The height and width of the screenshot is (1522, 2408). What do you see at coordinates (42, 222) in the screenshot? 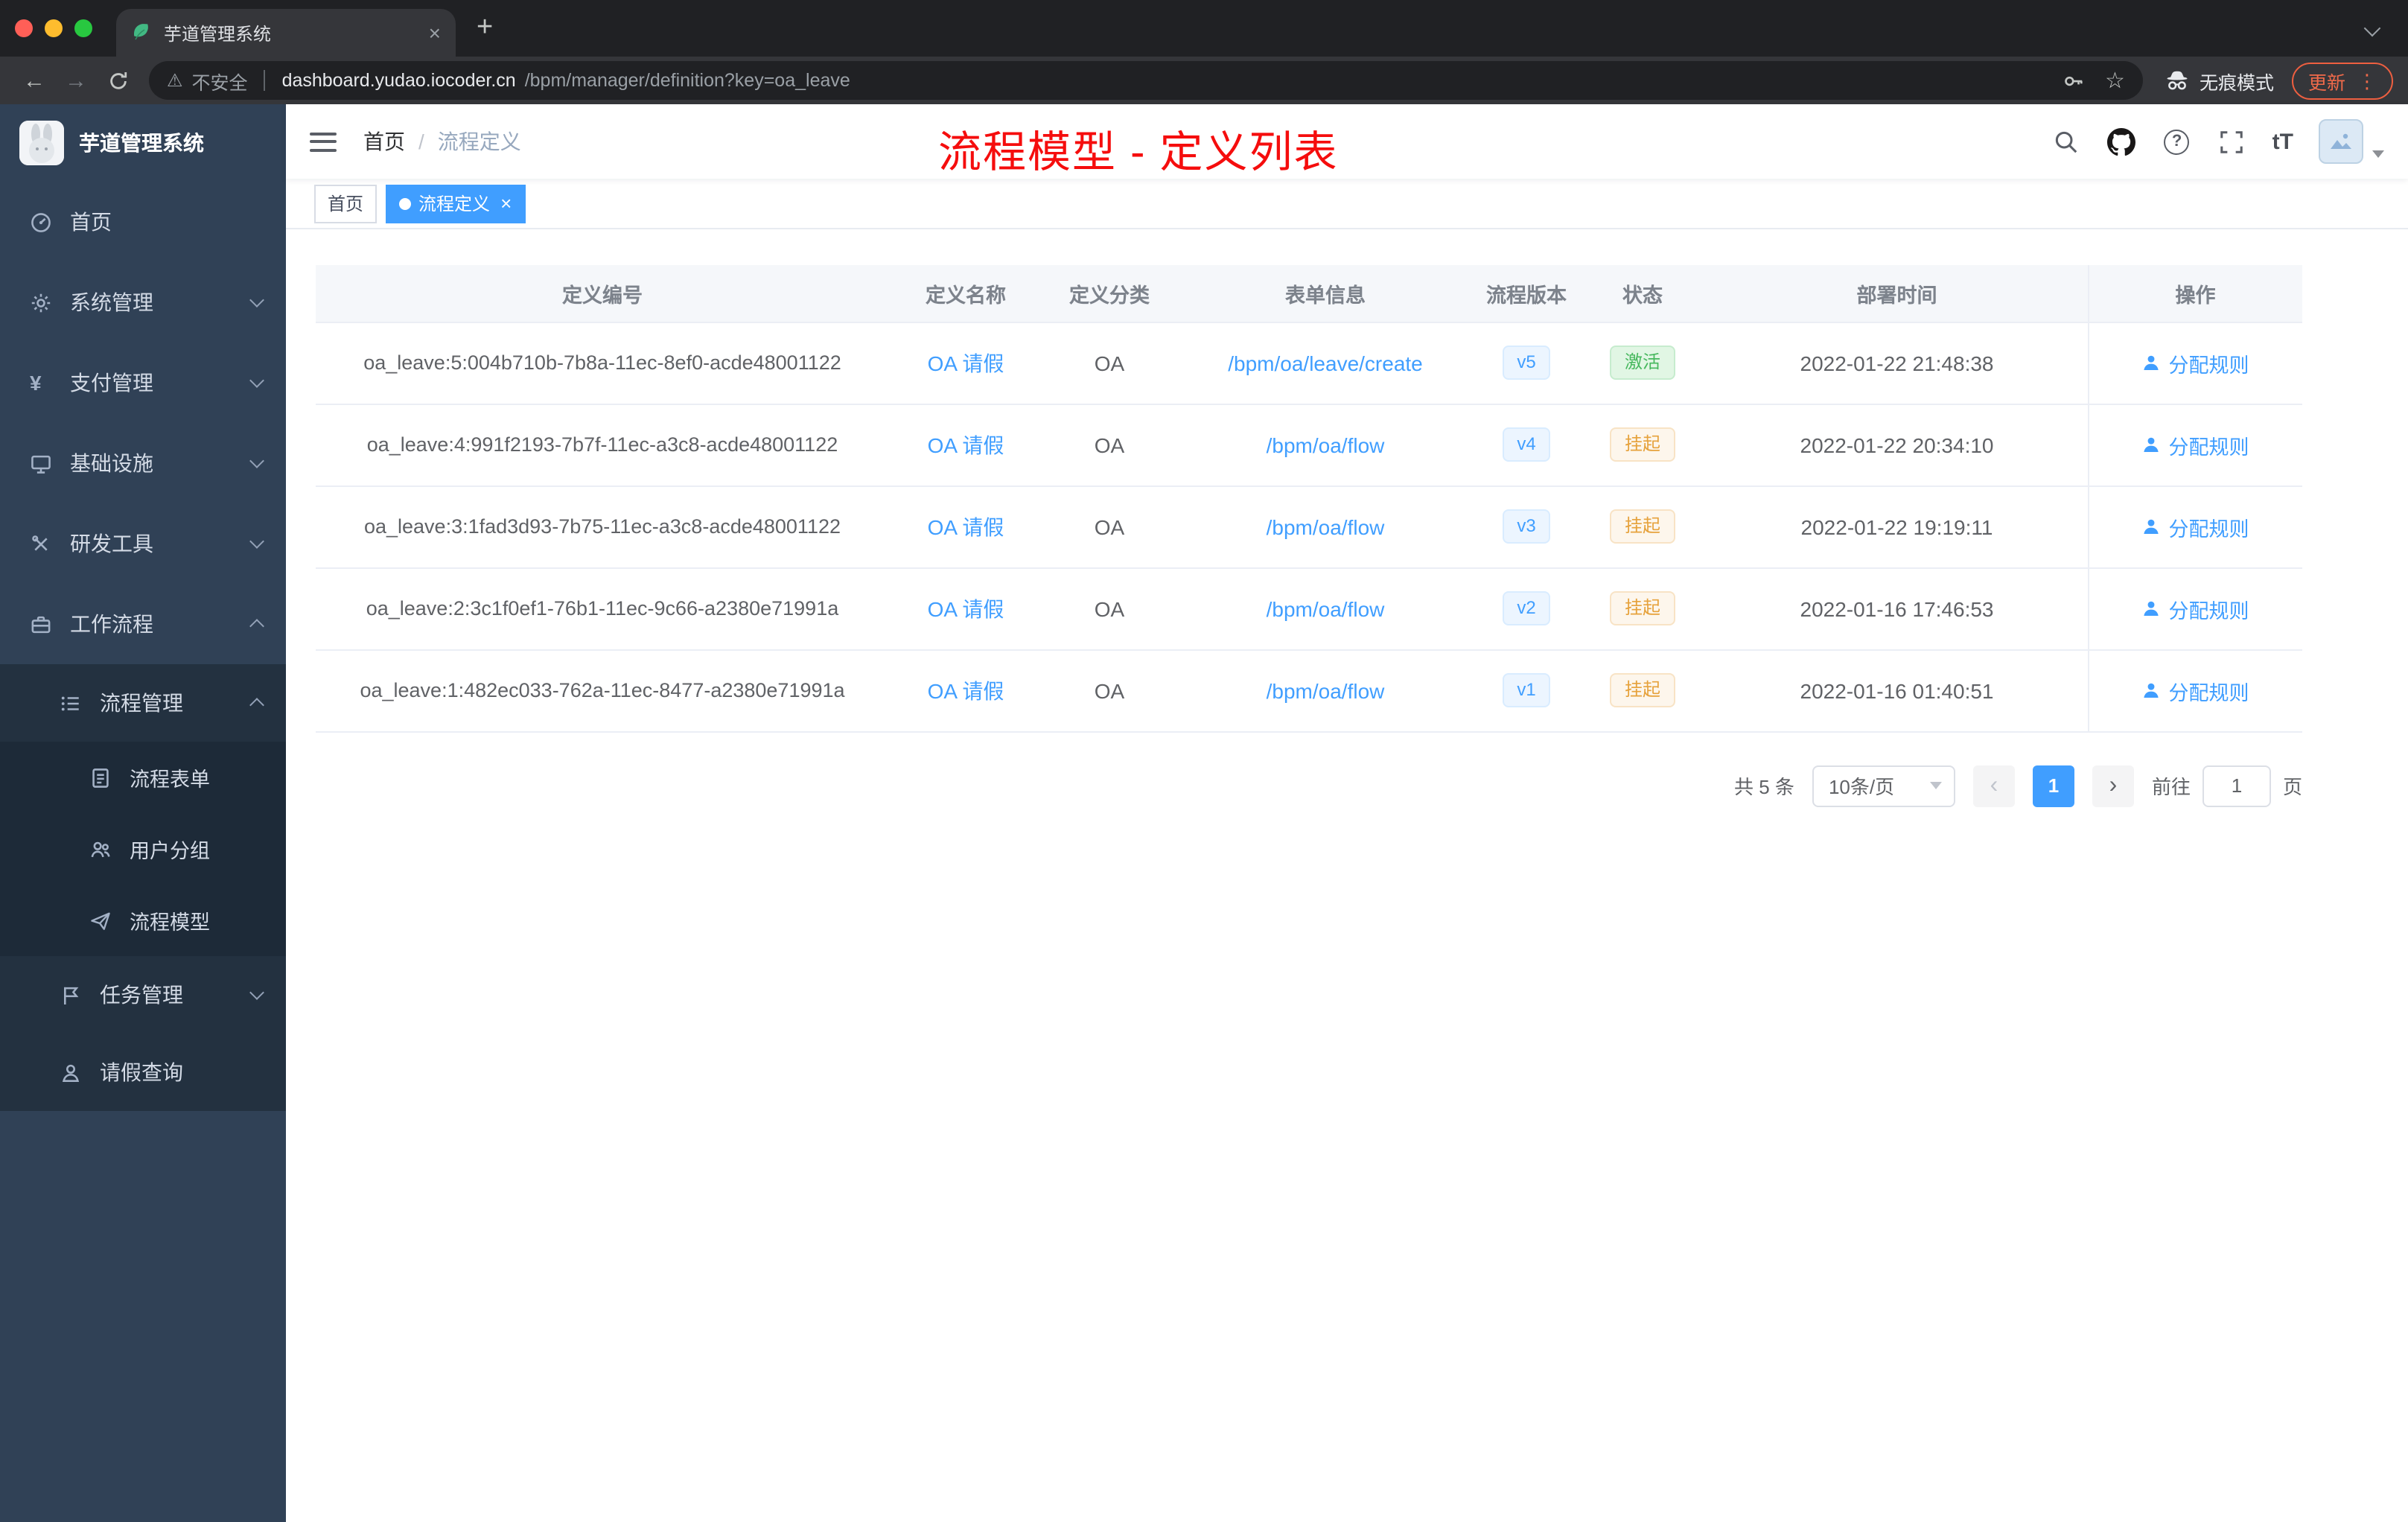
I see `dashboard-icon` at bounding box center [42, 222].